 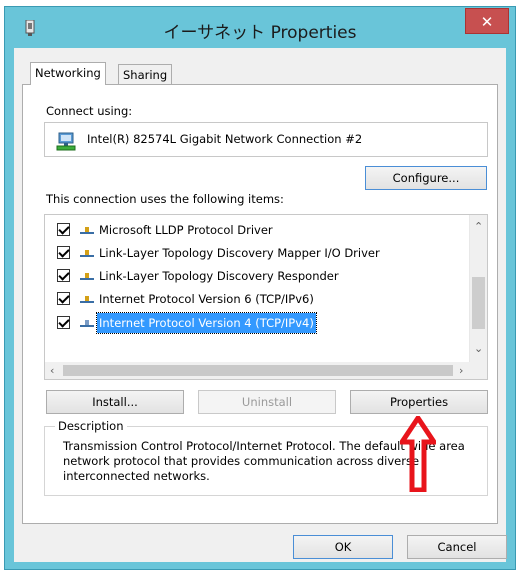 I want to click on horizontal-scrollbar: ‹ ›, so click(x=258, y=370).